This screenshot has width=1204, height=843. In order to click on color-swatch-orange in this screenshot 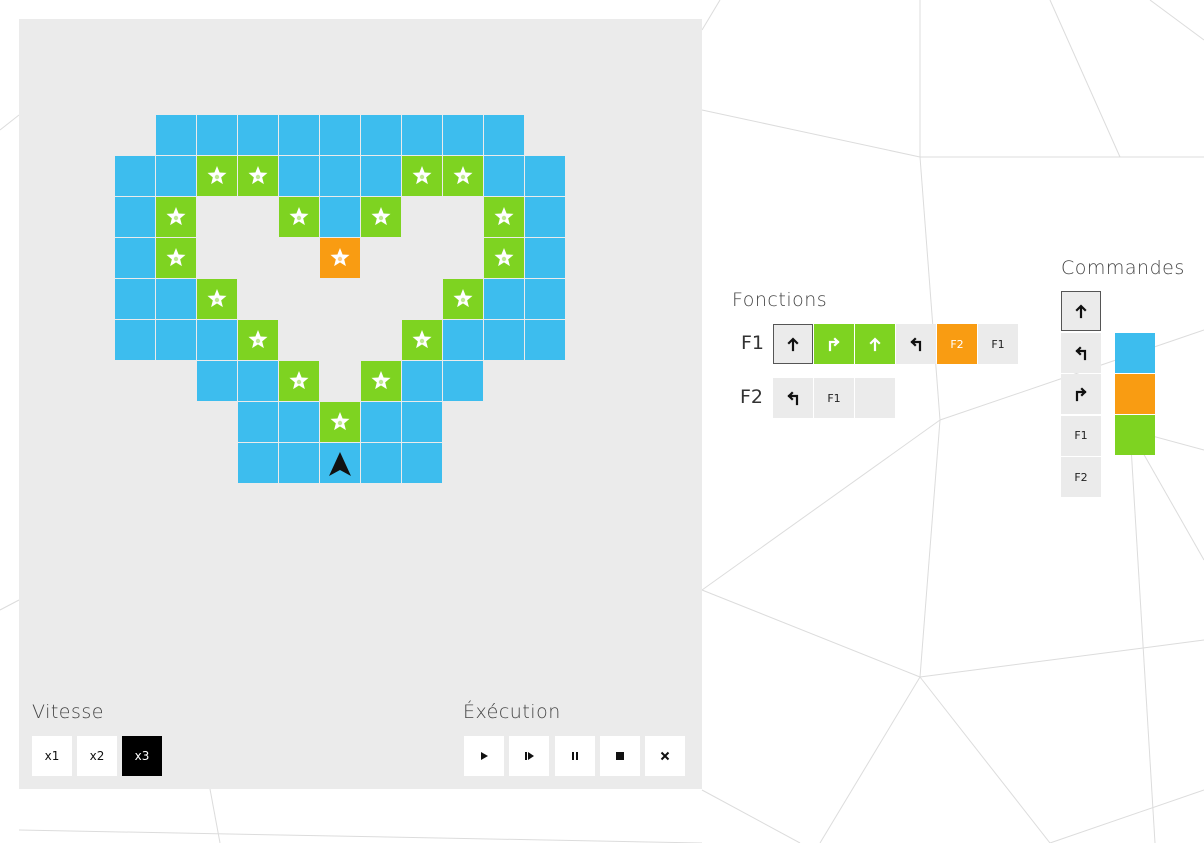, I will do `click(1135, 394)`.